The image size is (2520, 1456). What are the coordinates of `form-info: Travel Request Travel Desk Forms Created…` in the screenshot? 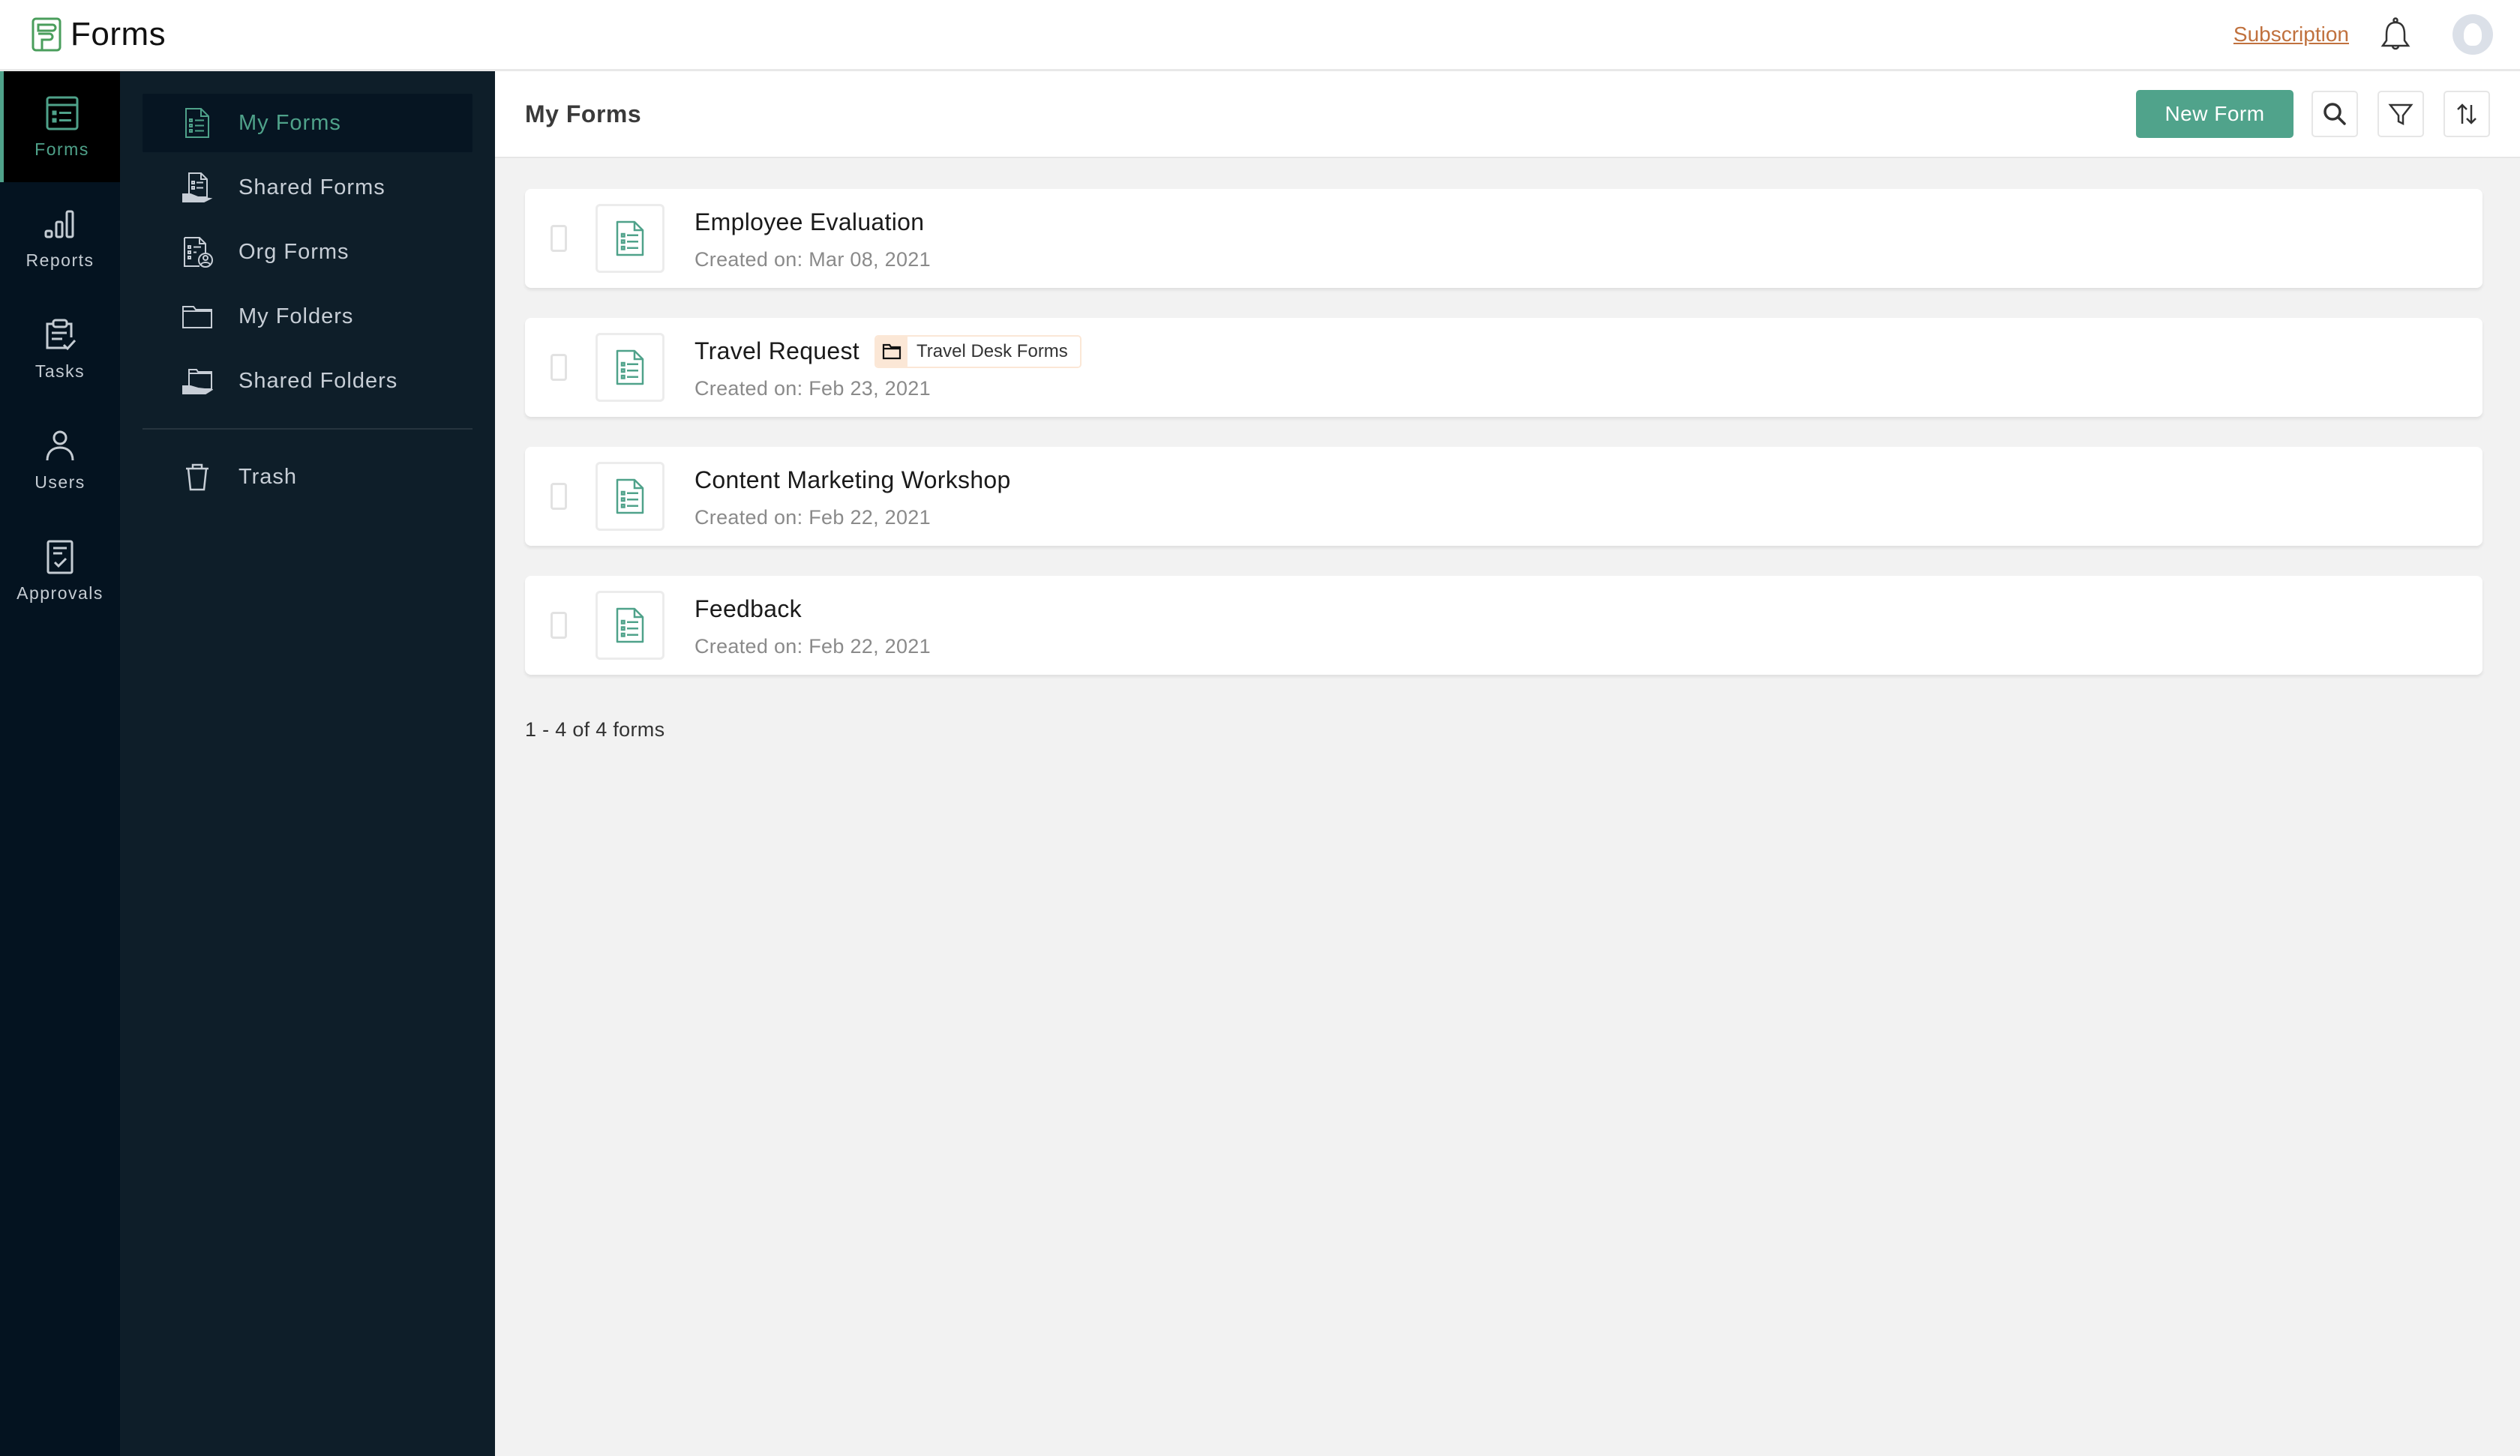 It's located at (888, 367).